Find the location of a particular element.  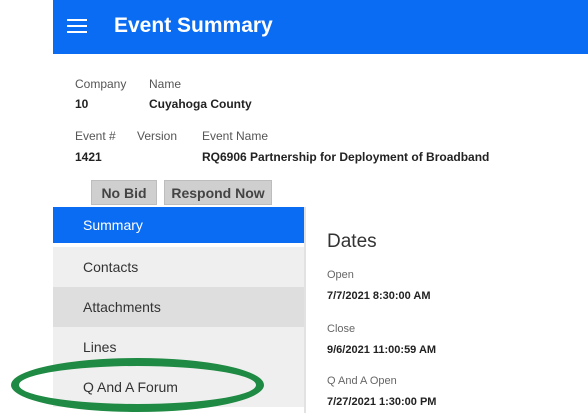

sidebar-item-q-and-a-forum: Q And A Forum is located at coordinates (178, 387).